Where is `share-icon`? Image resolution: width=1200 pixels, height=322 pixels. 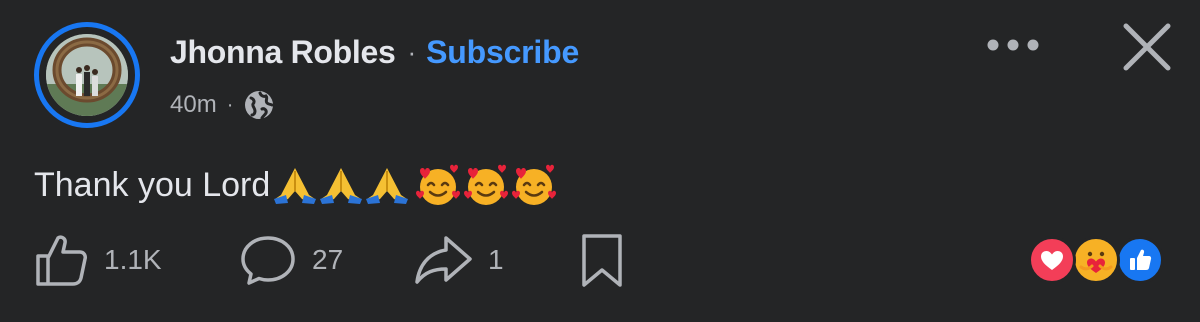 share-icon is located at coordinates (443, 260).